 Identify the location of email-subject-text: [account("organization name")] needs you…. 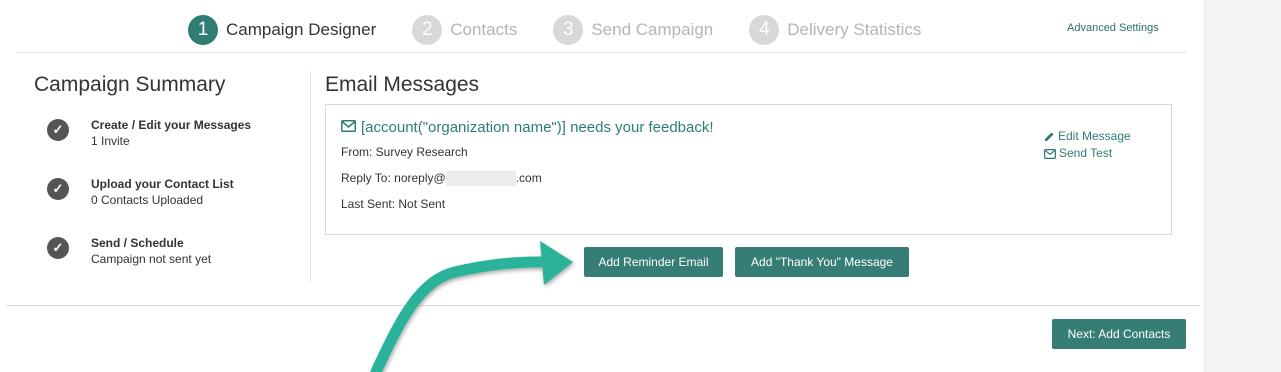
(537, 127).